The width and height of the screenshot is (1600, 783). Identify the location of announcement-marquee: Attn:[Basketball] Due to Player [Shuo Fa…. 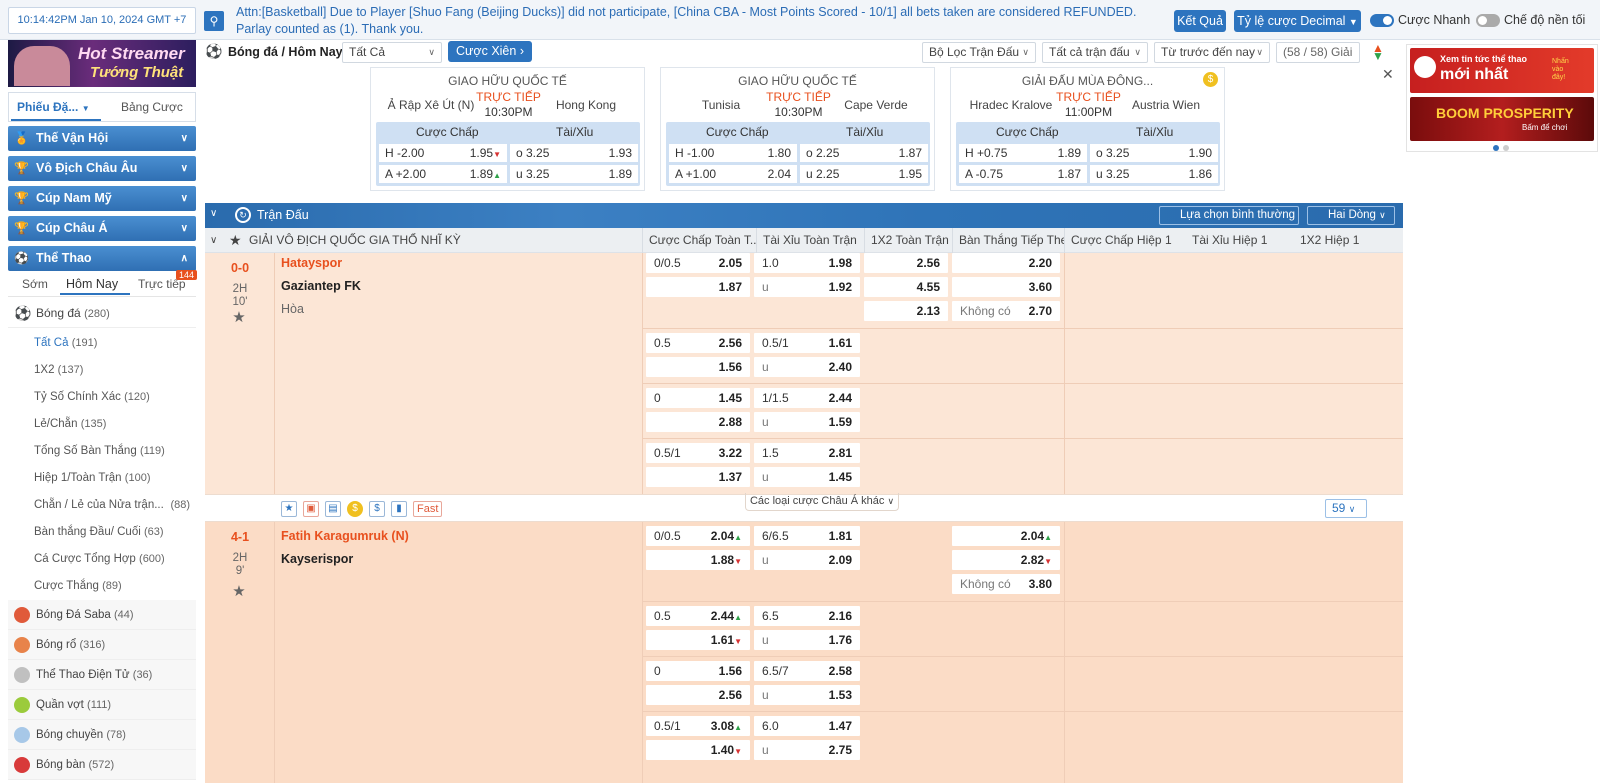
(691, 21).